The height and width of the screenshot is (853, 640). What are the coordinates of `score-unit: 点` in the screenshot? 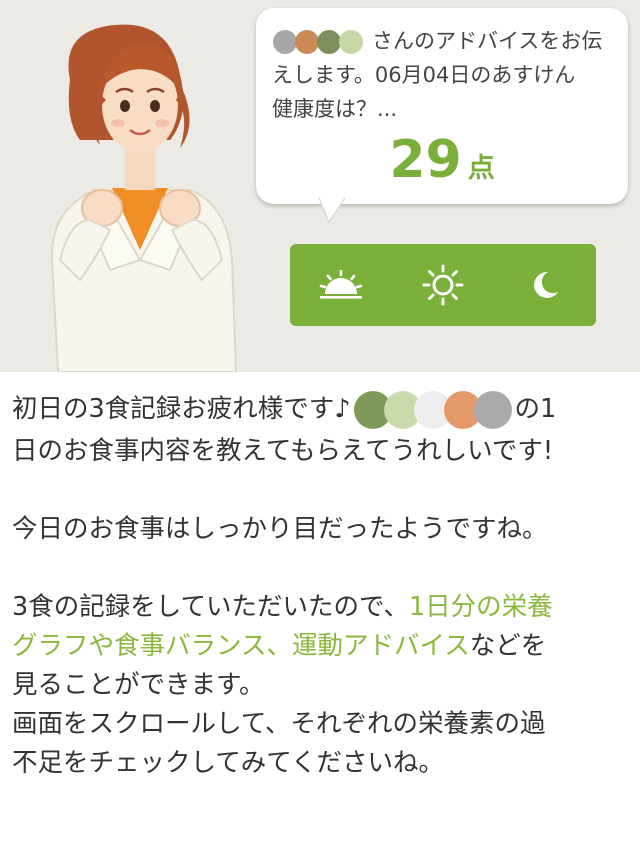 It's located at (481, 168).